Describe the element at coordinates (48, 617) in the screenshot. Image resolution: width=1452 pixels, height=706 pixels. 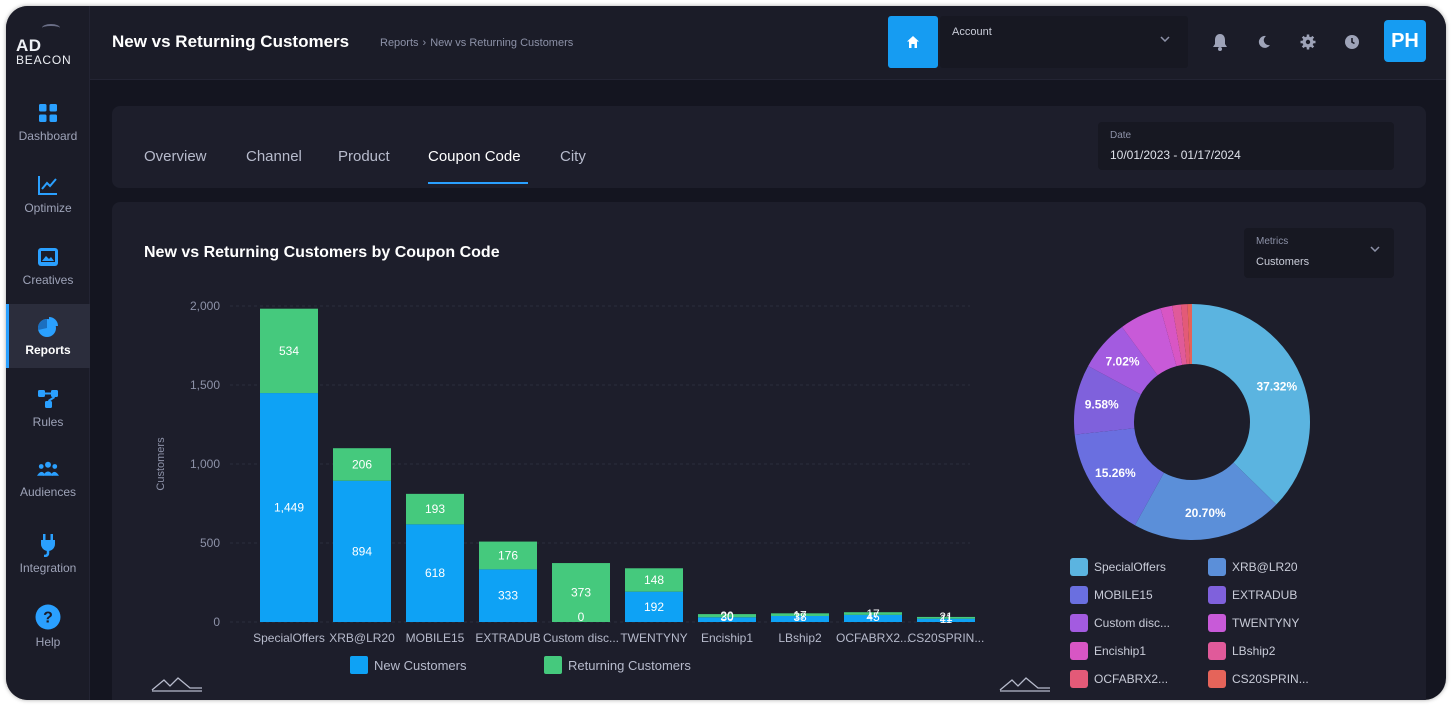
I see `help-icon: ?` at that location.